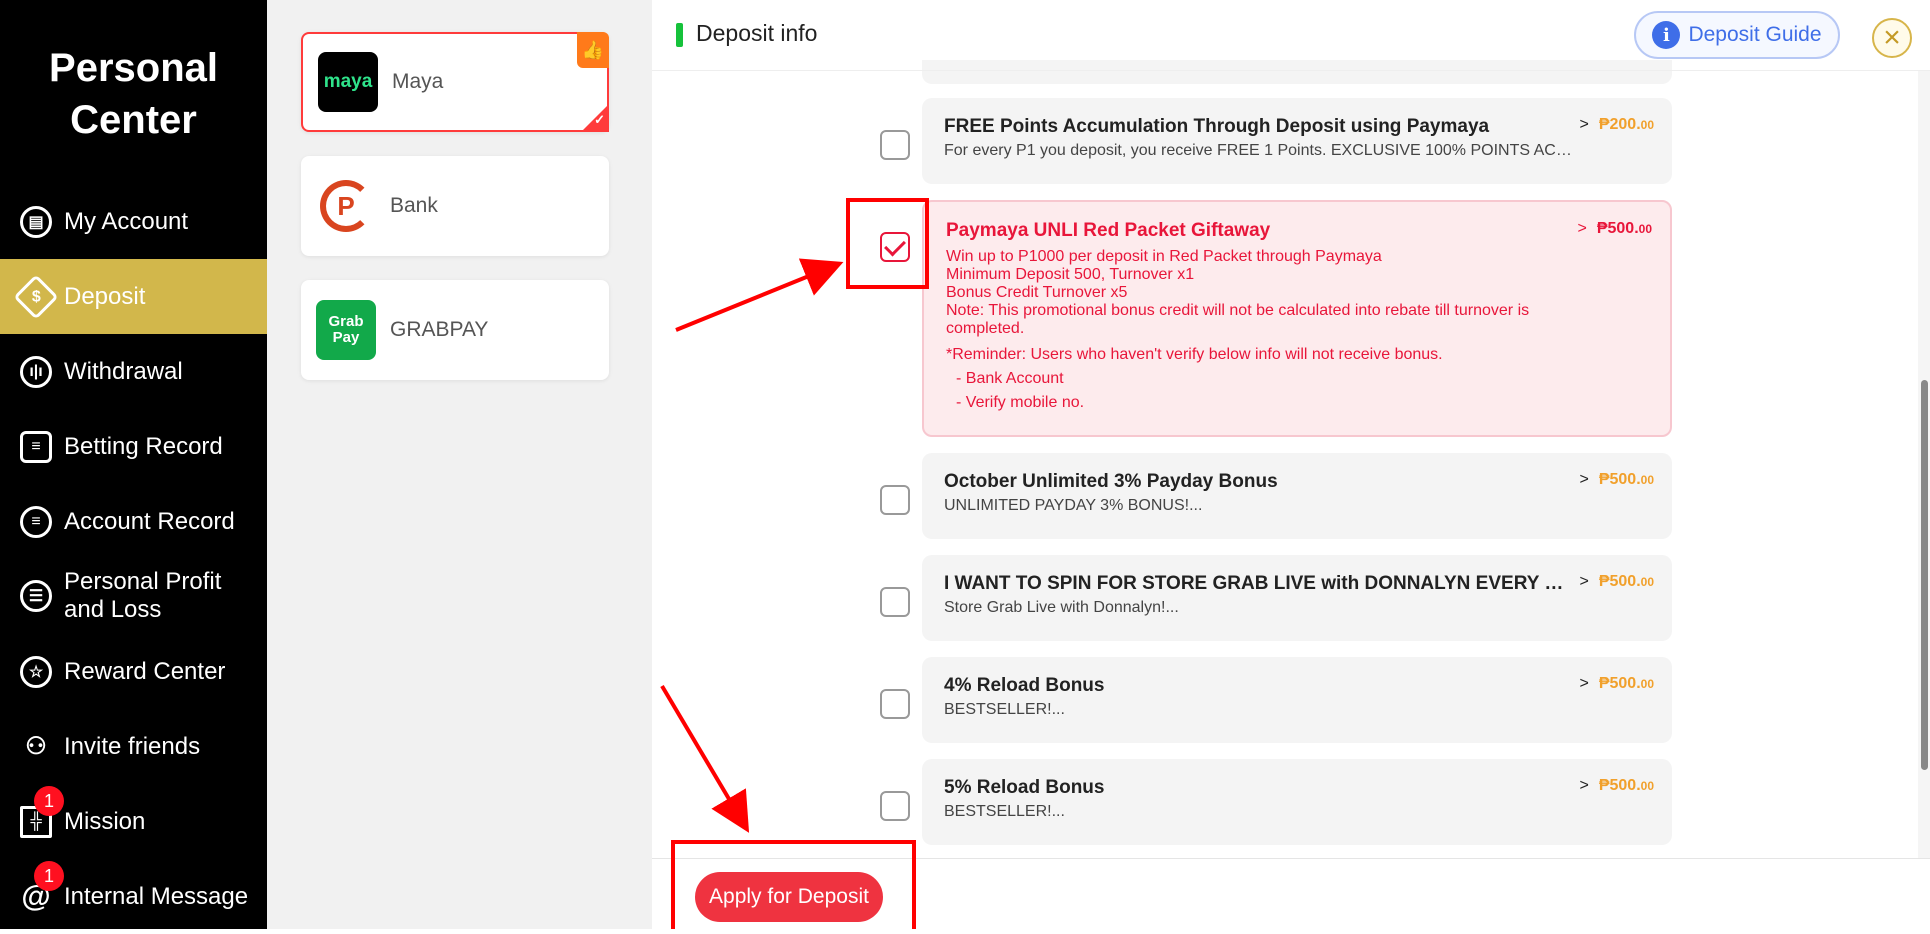 This screenshot has width=1930, height=934. What do you see at coordinates (418, 81) in the screenshot?
I see `method-name: Maya` at bounding box center [418, 81].